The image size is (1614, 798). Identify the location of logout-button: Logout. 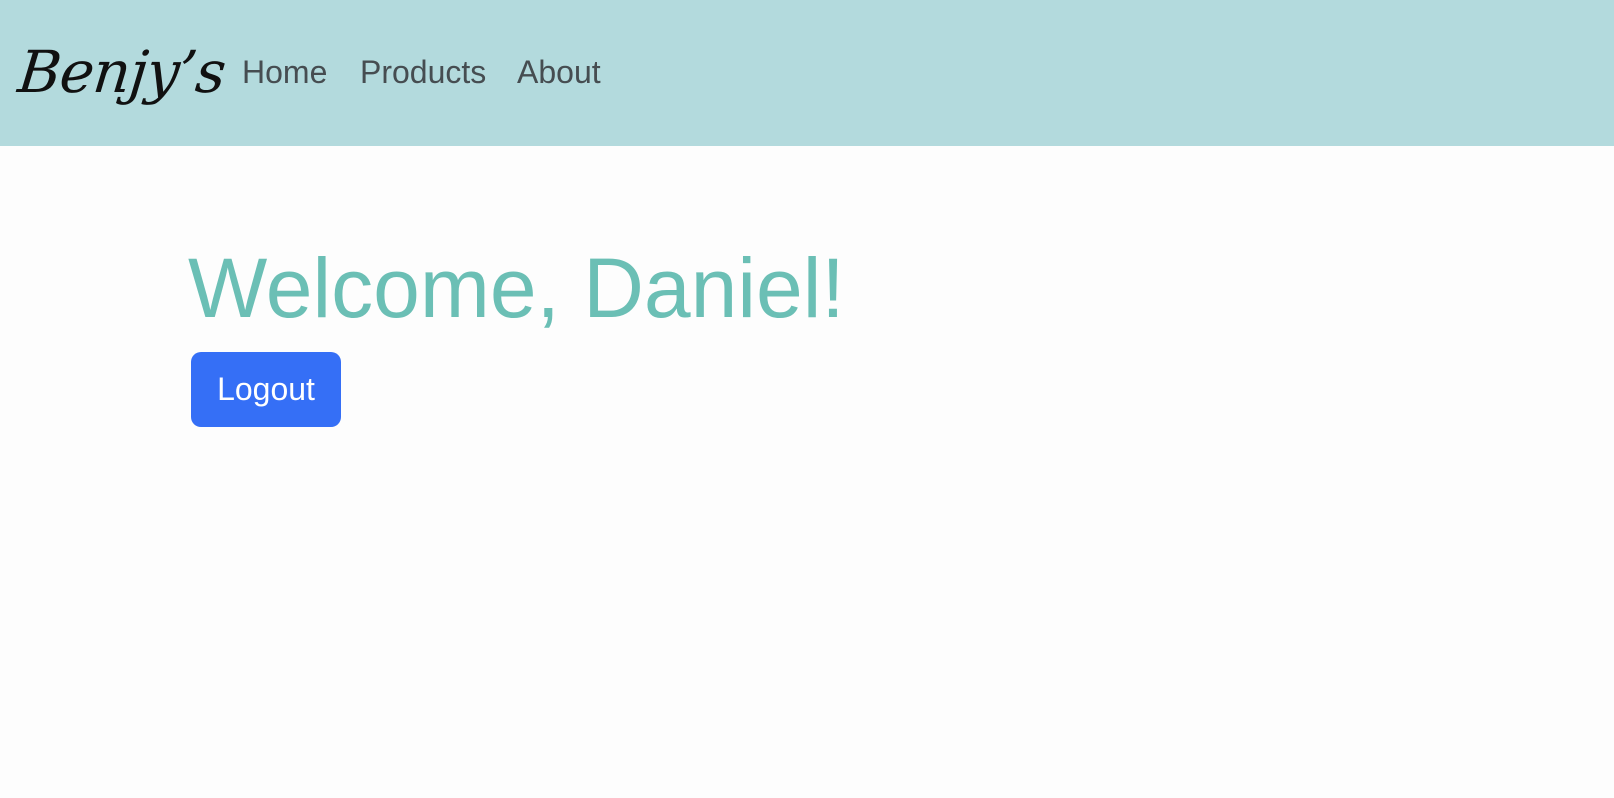
(266, 389).